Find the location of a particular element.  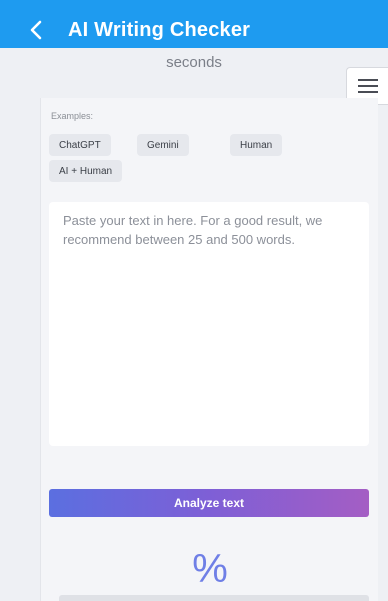

chevron-left-icon is located at coordinates (36, 30).